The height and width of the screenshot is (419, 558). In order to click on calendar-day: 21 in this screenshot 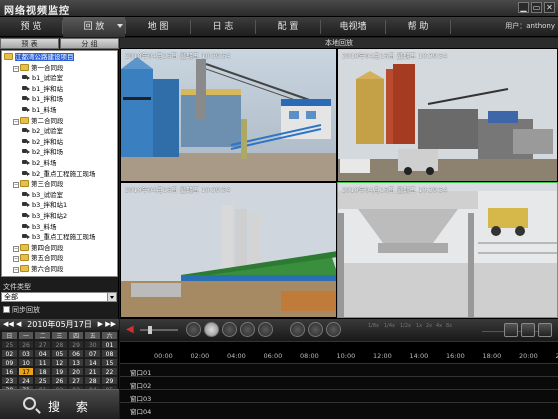, I will do `click(93, 371)`.